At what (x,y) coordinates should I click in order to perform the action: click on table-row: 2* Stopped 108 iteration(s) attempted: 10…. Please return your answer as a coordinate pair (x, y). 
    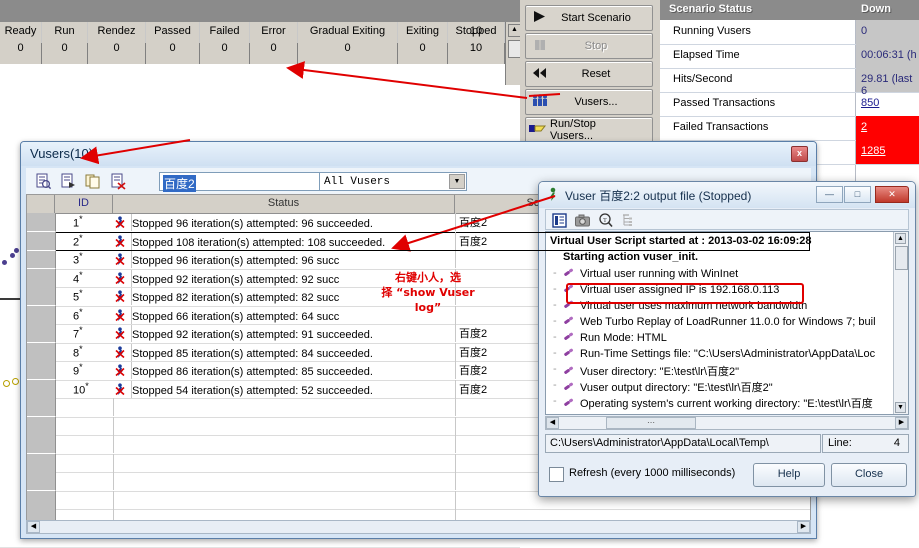
    Looking at the image, I should click on (418, 241).